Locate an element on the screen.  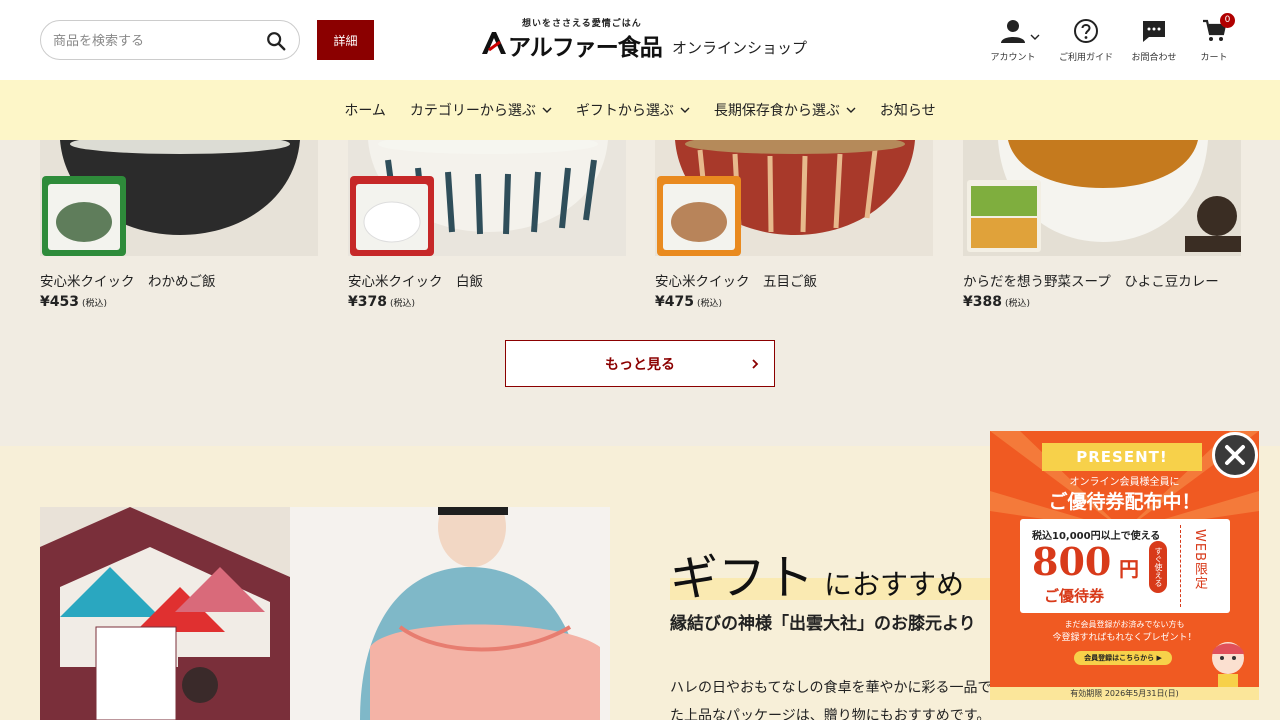
coupon-amount: 800 is located at coordinates (1072, 561).